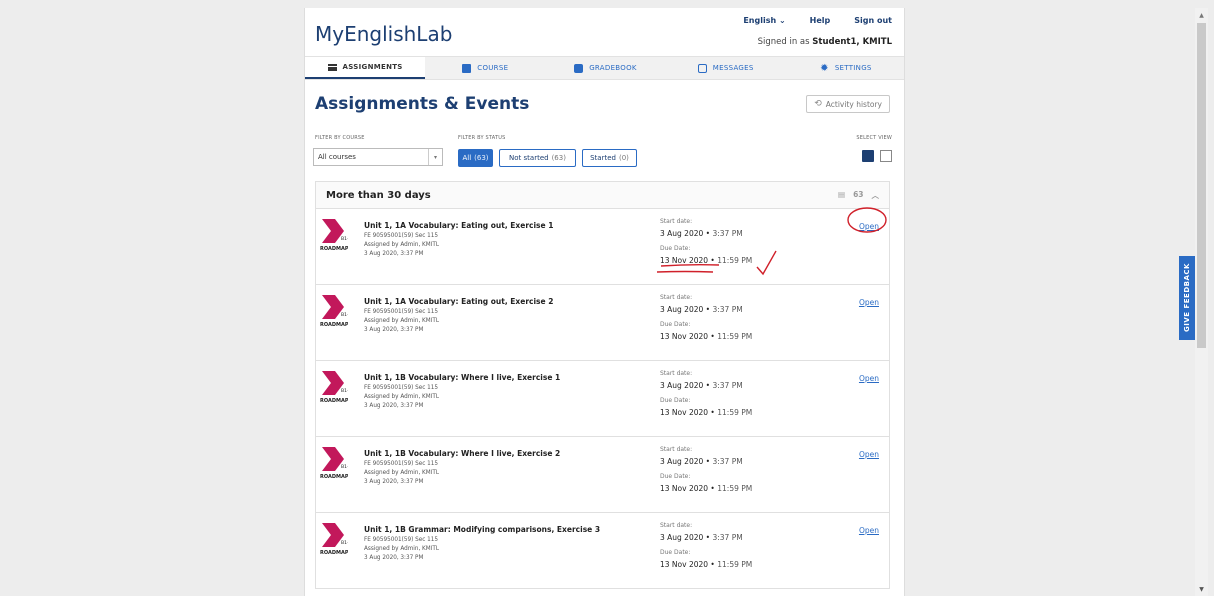  I want to click on filter-not-started-button: Not started (63), so click(537, 158).